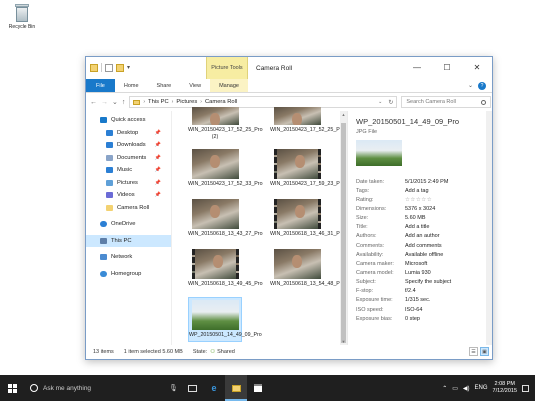 Image resolution: width=535 pixels, height=401 pixels. What do you see at coordinates (447, 67) in the screenshot?
I see `maximize-button: ☐` at bounding box center [447, 67].